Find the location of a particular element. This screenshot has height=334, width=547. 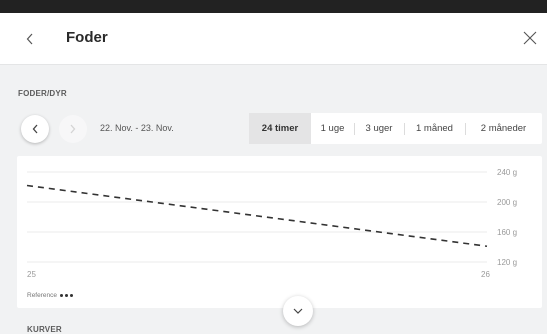

chevron-down-icon is located at coordinates (298, 311).